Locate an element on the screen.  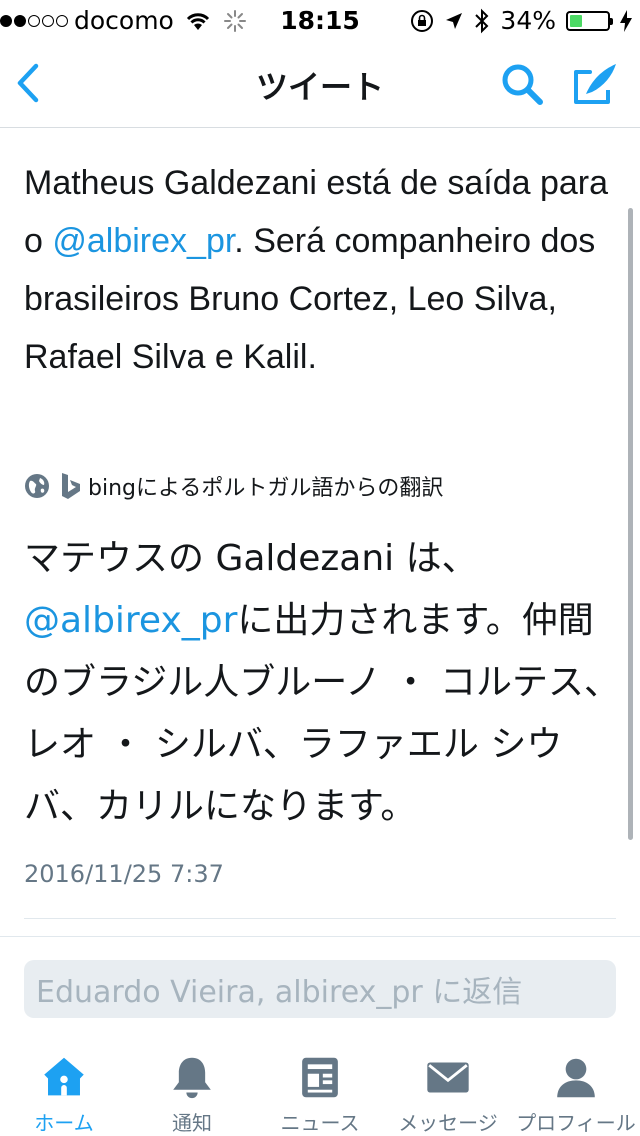
battery-percent: 34% is located at coordinates (528, 20).